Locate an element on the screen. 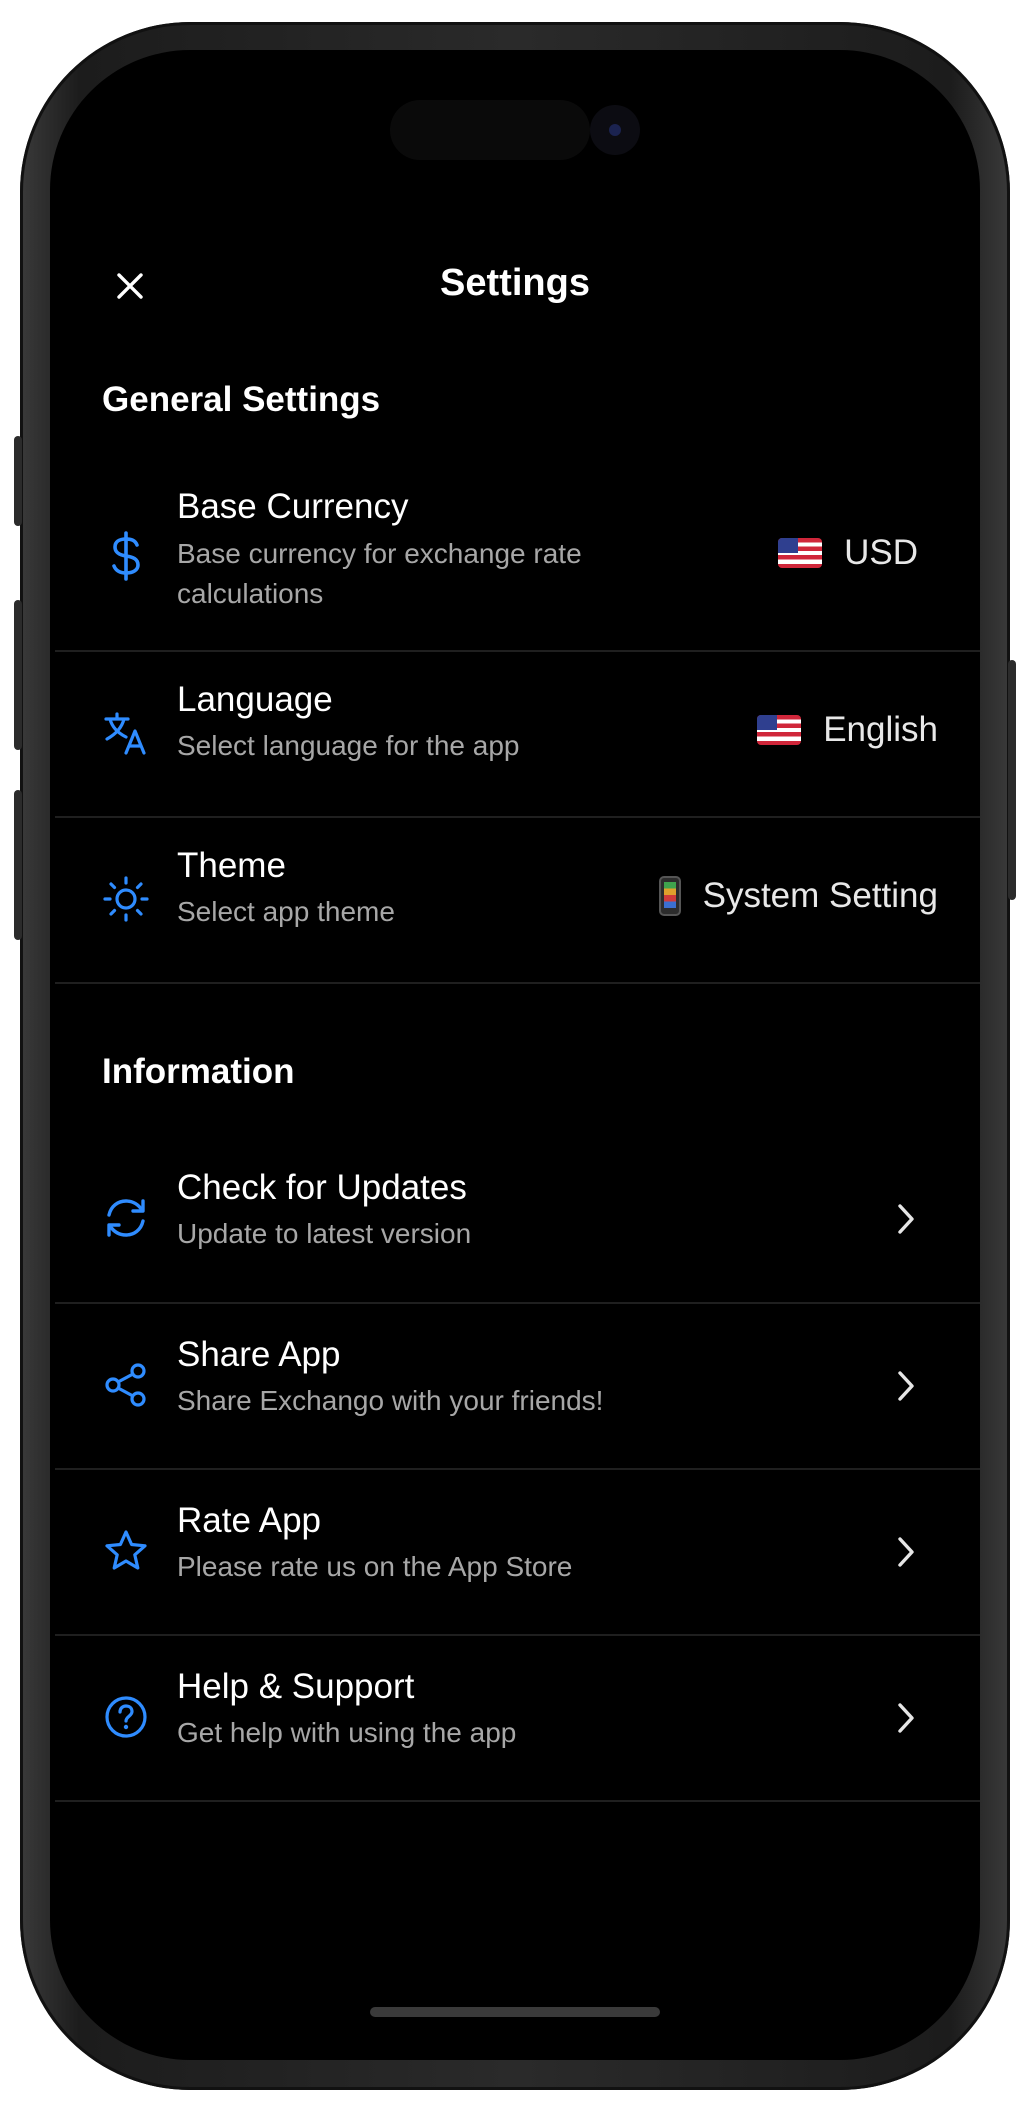 This screenshot has height=2109, width=1031. page-title: Settings is located at coordinates (515, 283).